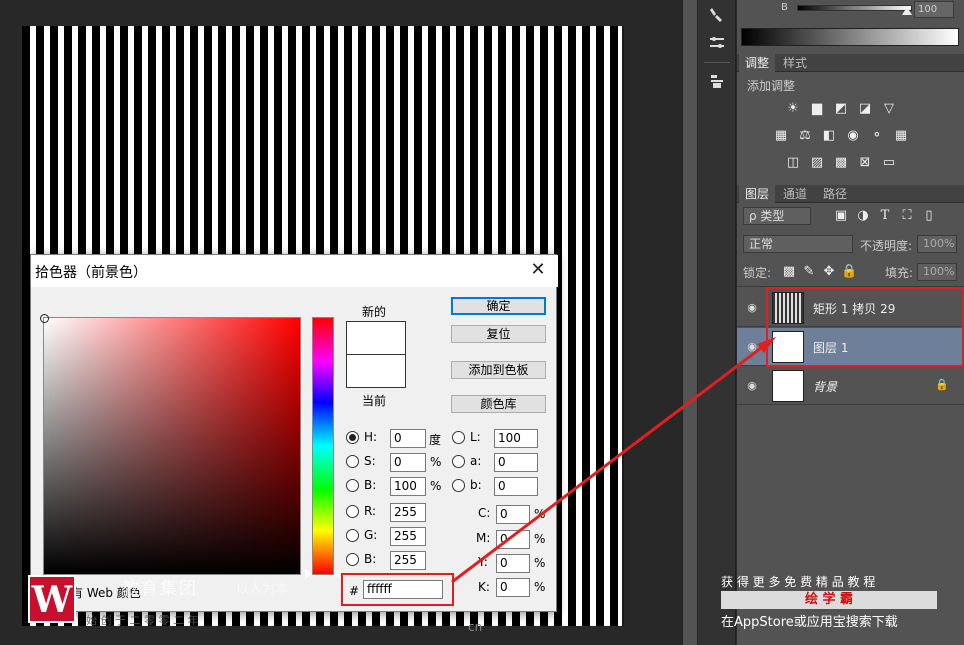 The height and width of the screenshot is (645, 964). I want to click on company-logo: W, so click(52, 599).